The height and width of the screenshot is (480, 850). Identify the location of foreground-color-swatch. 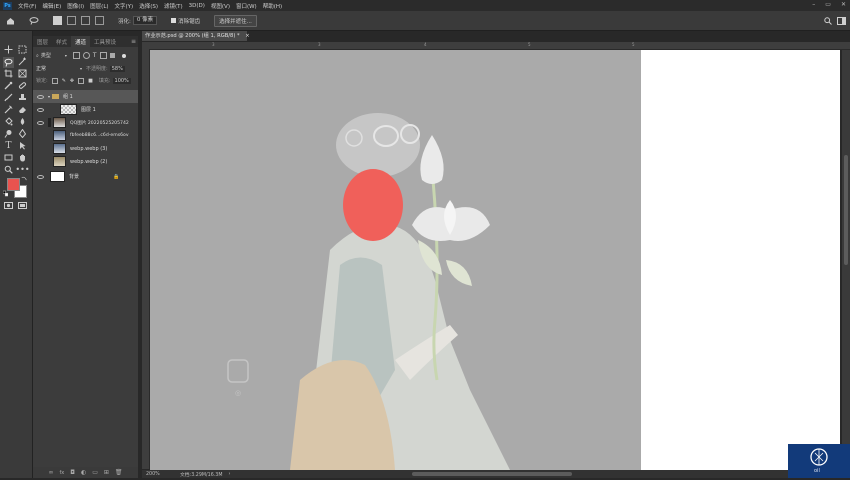
(13, 184).